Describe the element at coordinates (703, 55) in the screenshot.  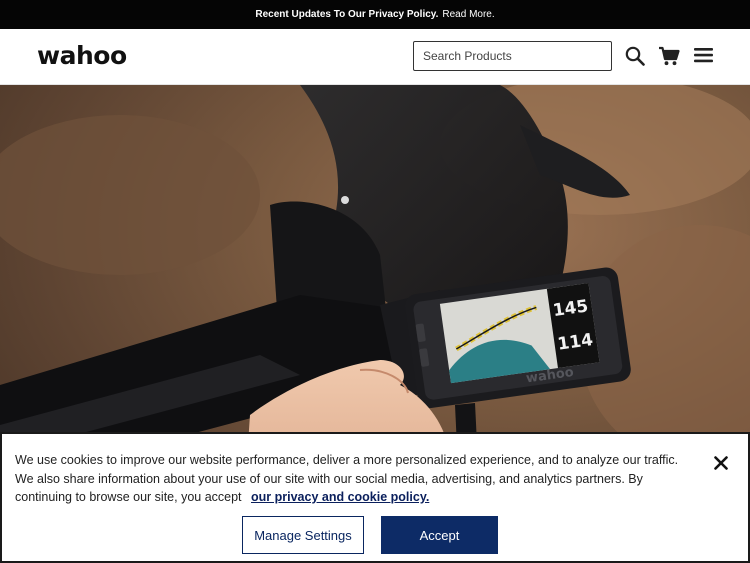
I see `menu-icon` at that location.